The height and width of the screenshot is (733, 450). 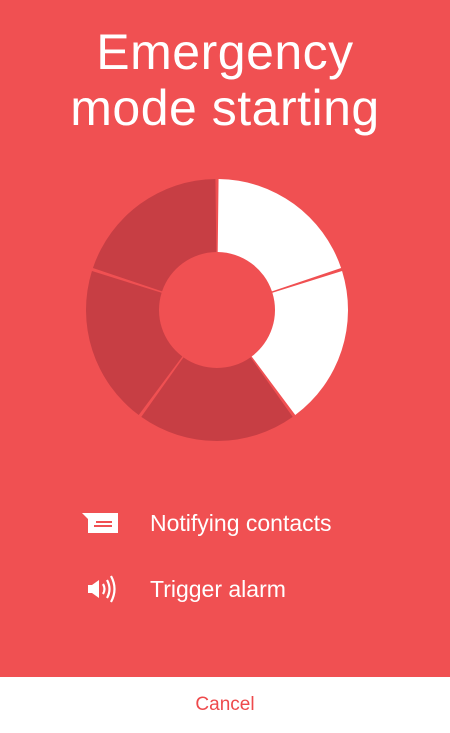 What do you see at coordinates (279, 235) in the screenshot?
I see `segment-complete` at bounding box center [279, 235].